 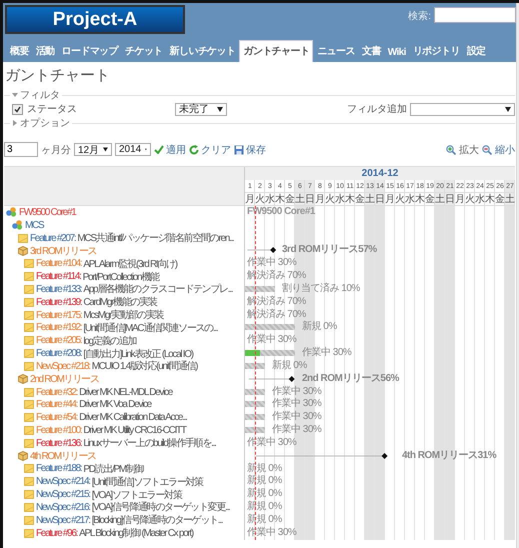 What do you see at coordinates (144, 51) in the screenshot?
I see `tab: チケット` at bounding box center [144, 51].